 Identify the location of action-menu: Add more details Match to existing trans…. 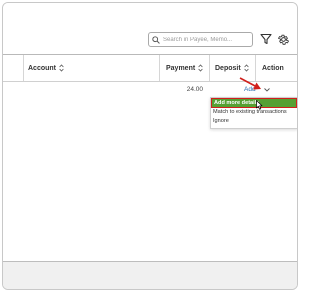
(253, 113).